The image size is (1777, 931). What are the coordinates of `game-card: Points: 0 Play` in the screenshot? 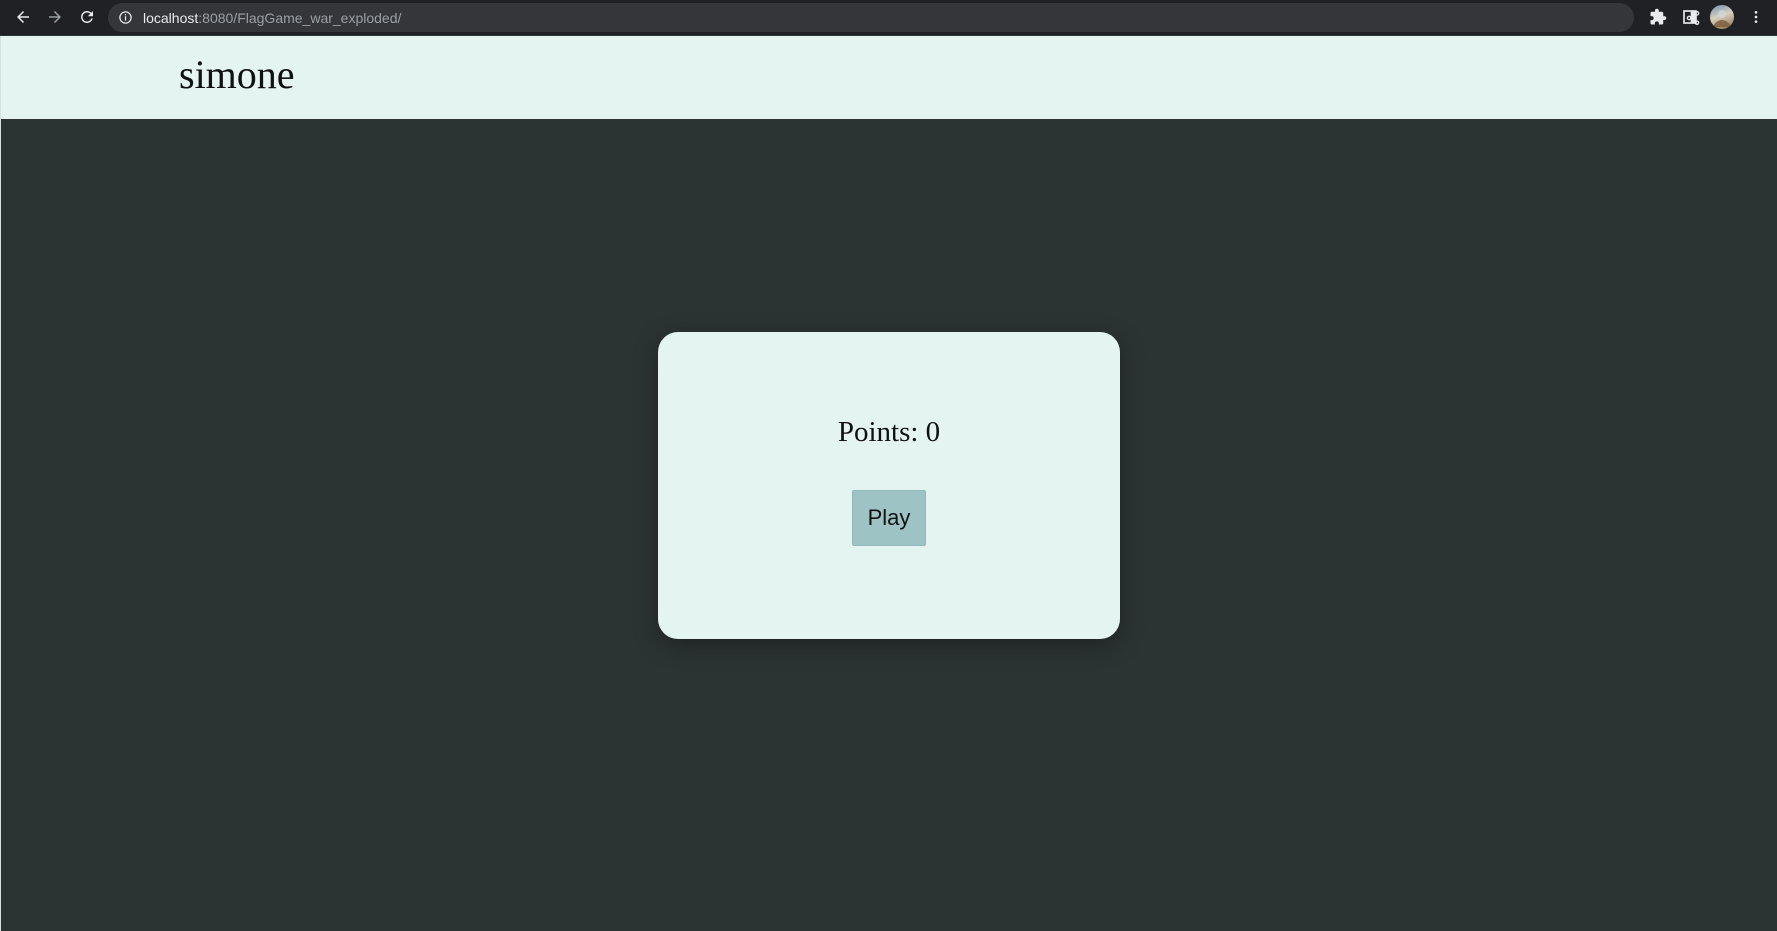 It's located at (889, 485).